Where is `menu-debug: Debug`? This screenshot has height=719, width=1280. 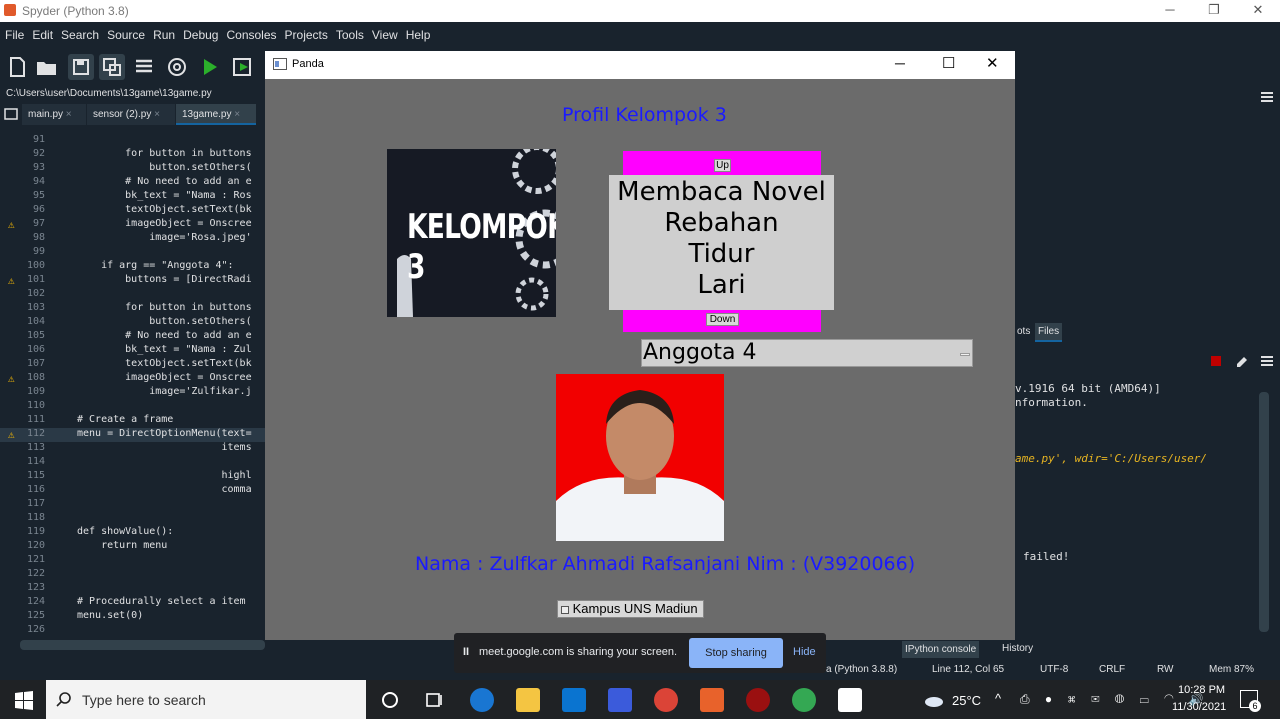
menu-debug: Debug is located at coordinates (199, 32).